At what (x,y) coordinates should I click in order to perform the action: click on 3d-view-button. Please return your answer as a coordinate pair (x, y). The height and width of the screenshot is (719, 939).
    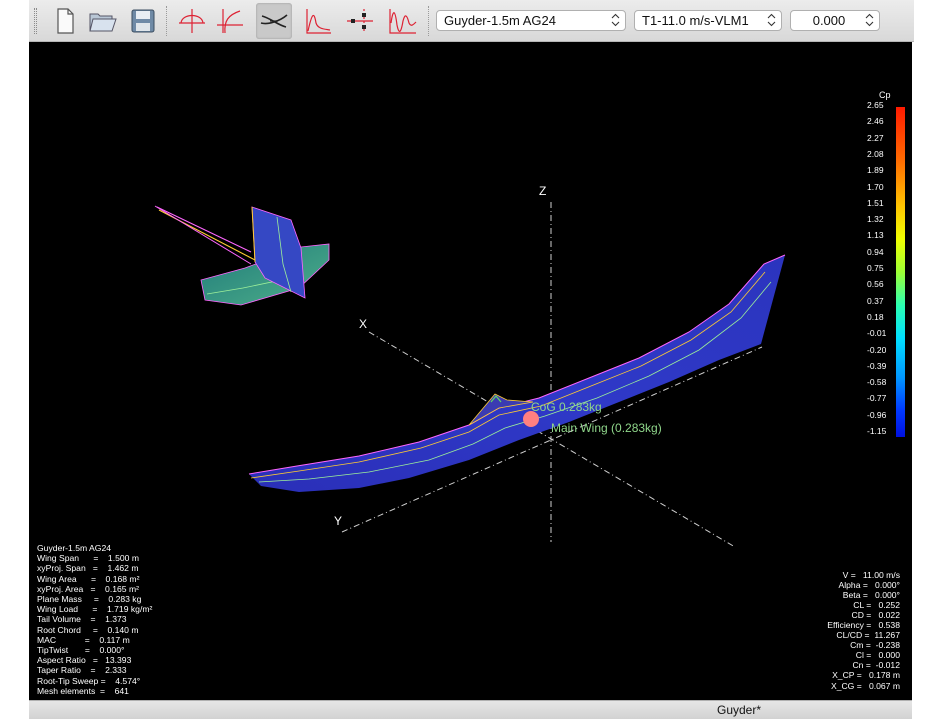
    Looking at the image, I should click on (274, 21).